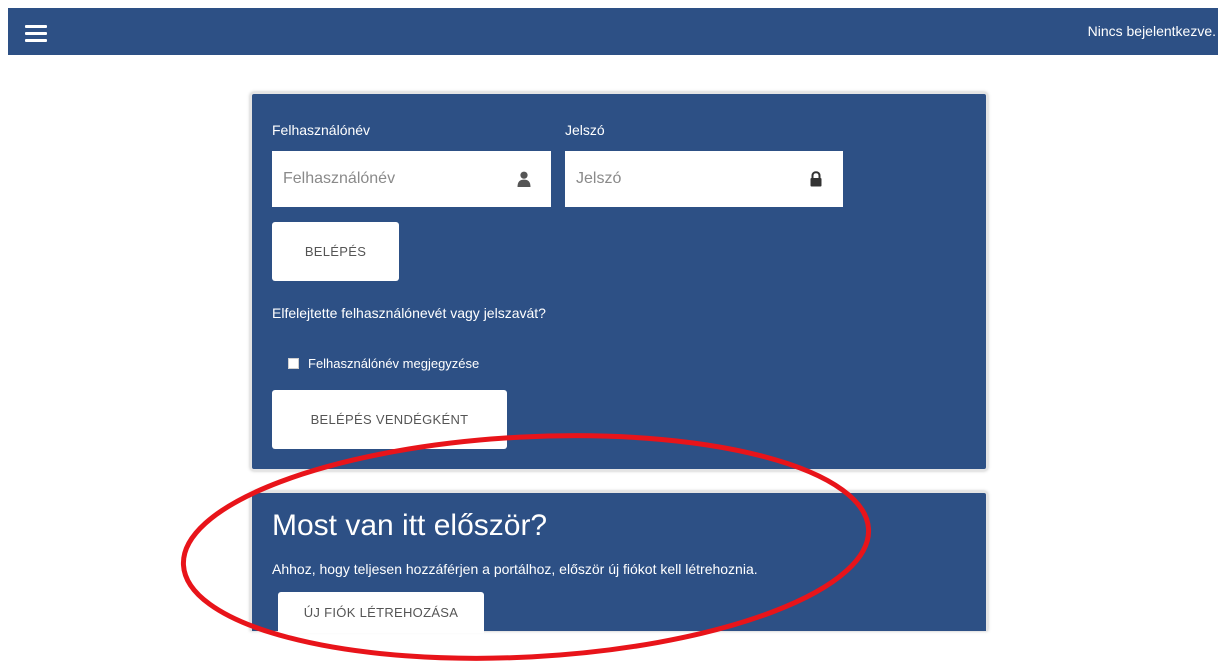 The image size is (1218, 664). Describe the element at coordinates (613, 31) in the screenshot. I see `top-navbar: Nincs bejelentkezve.` at that location.